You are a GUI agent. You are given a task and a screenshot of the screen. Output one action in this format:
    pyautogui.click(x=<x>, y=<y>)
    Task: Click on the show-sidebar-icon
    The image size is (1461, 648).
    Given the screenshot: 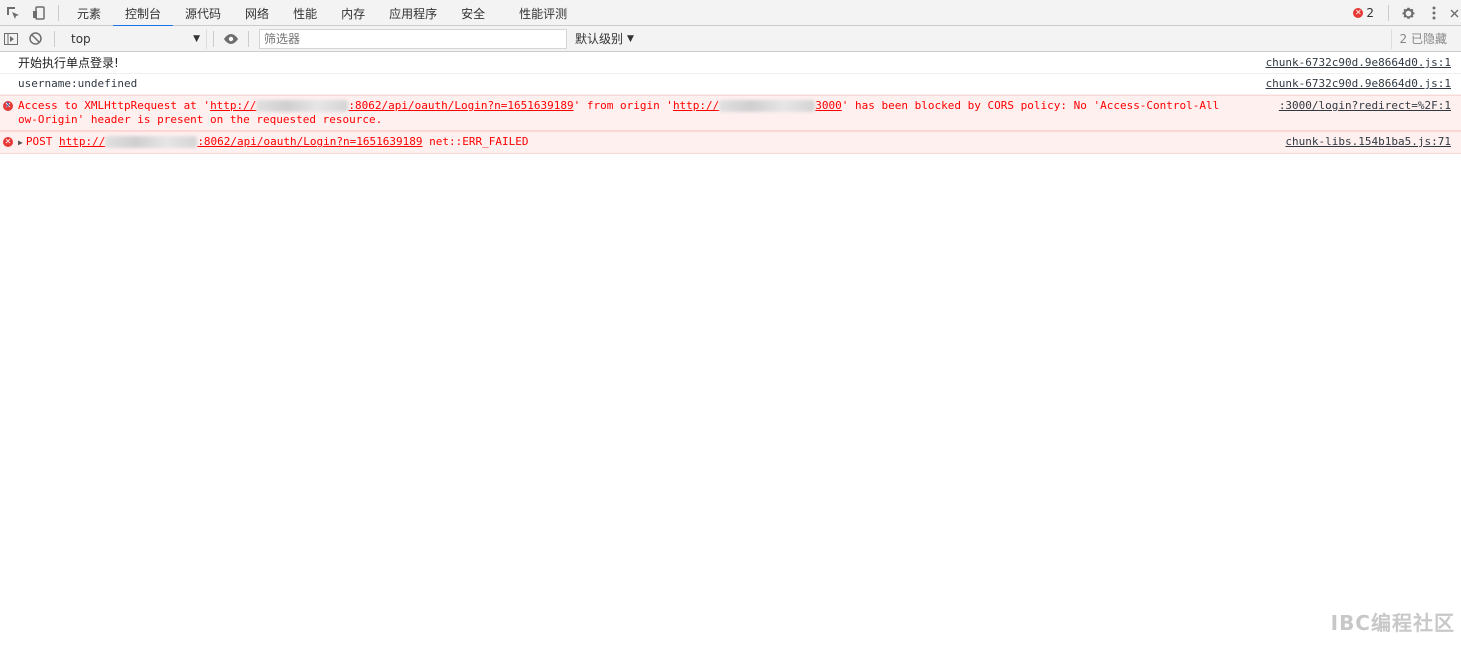 What is the action you would take?
    pyautogui.click(x=11, y=39)
    